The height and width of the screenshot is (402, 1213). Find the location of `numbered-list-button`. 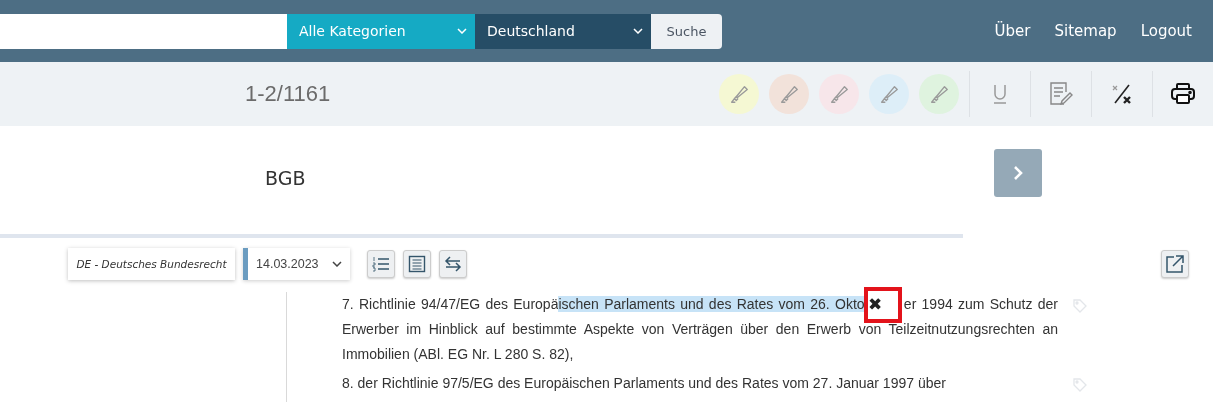

numbered-list-button is located at coordinates (381, 264).